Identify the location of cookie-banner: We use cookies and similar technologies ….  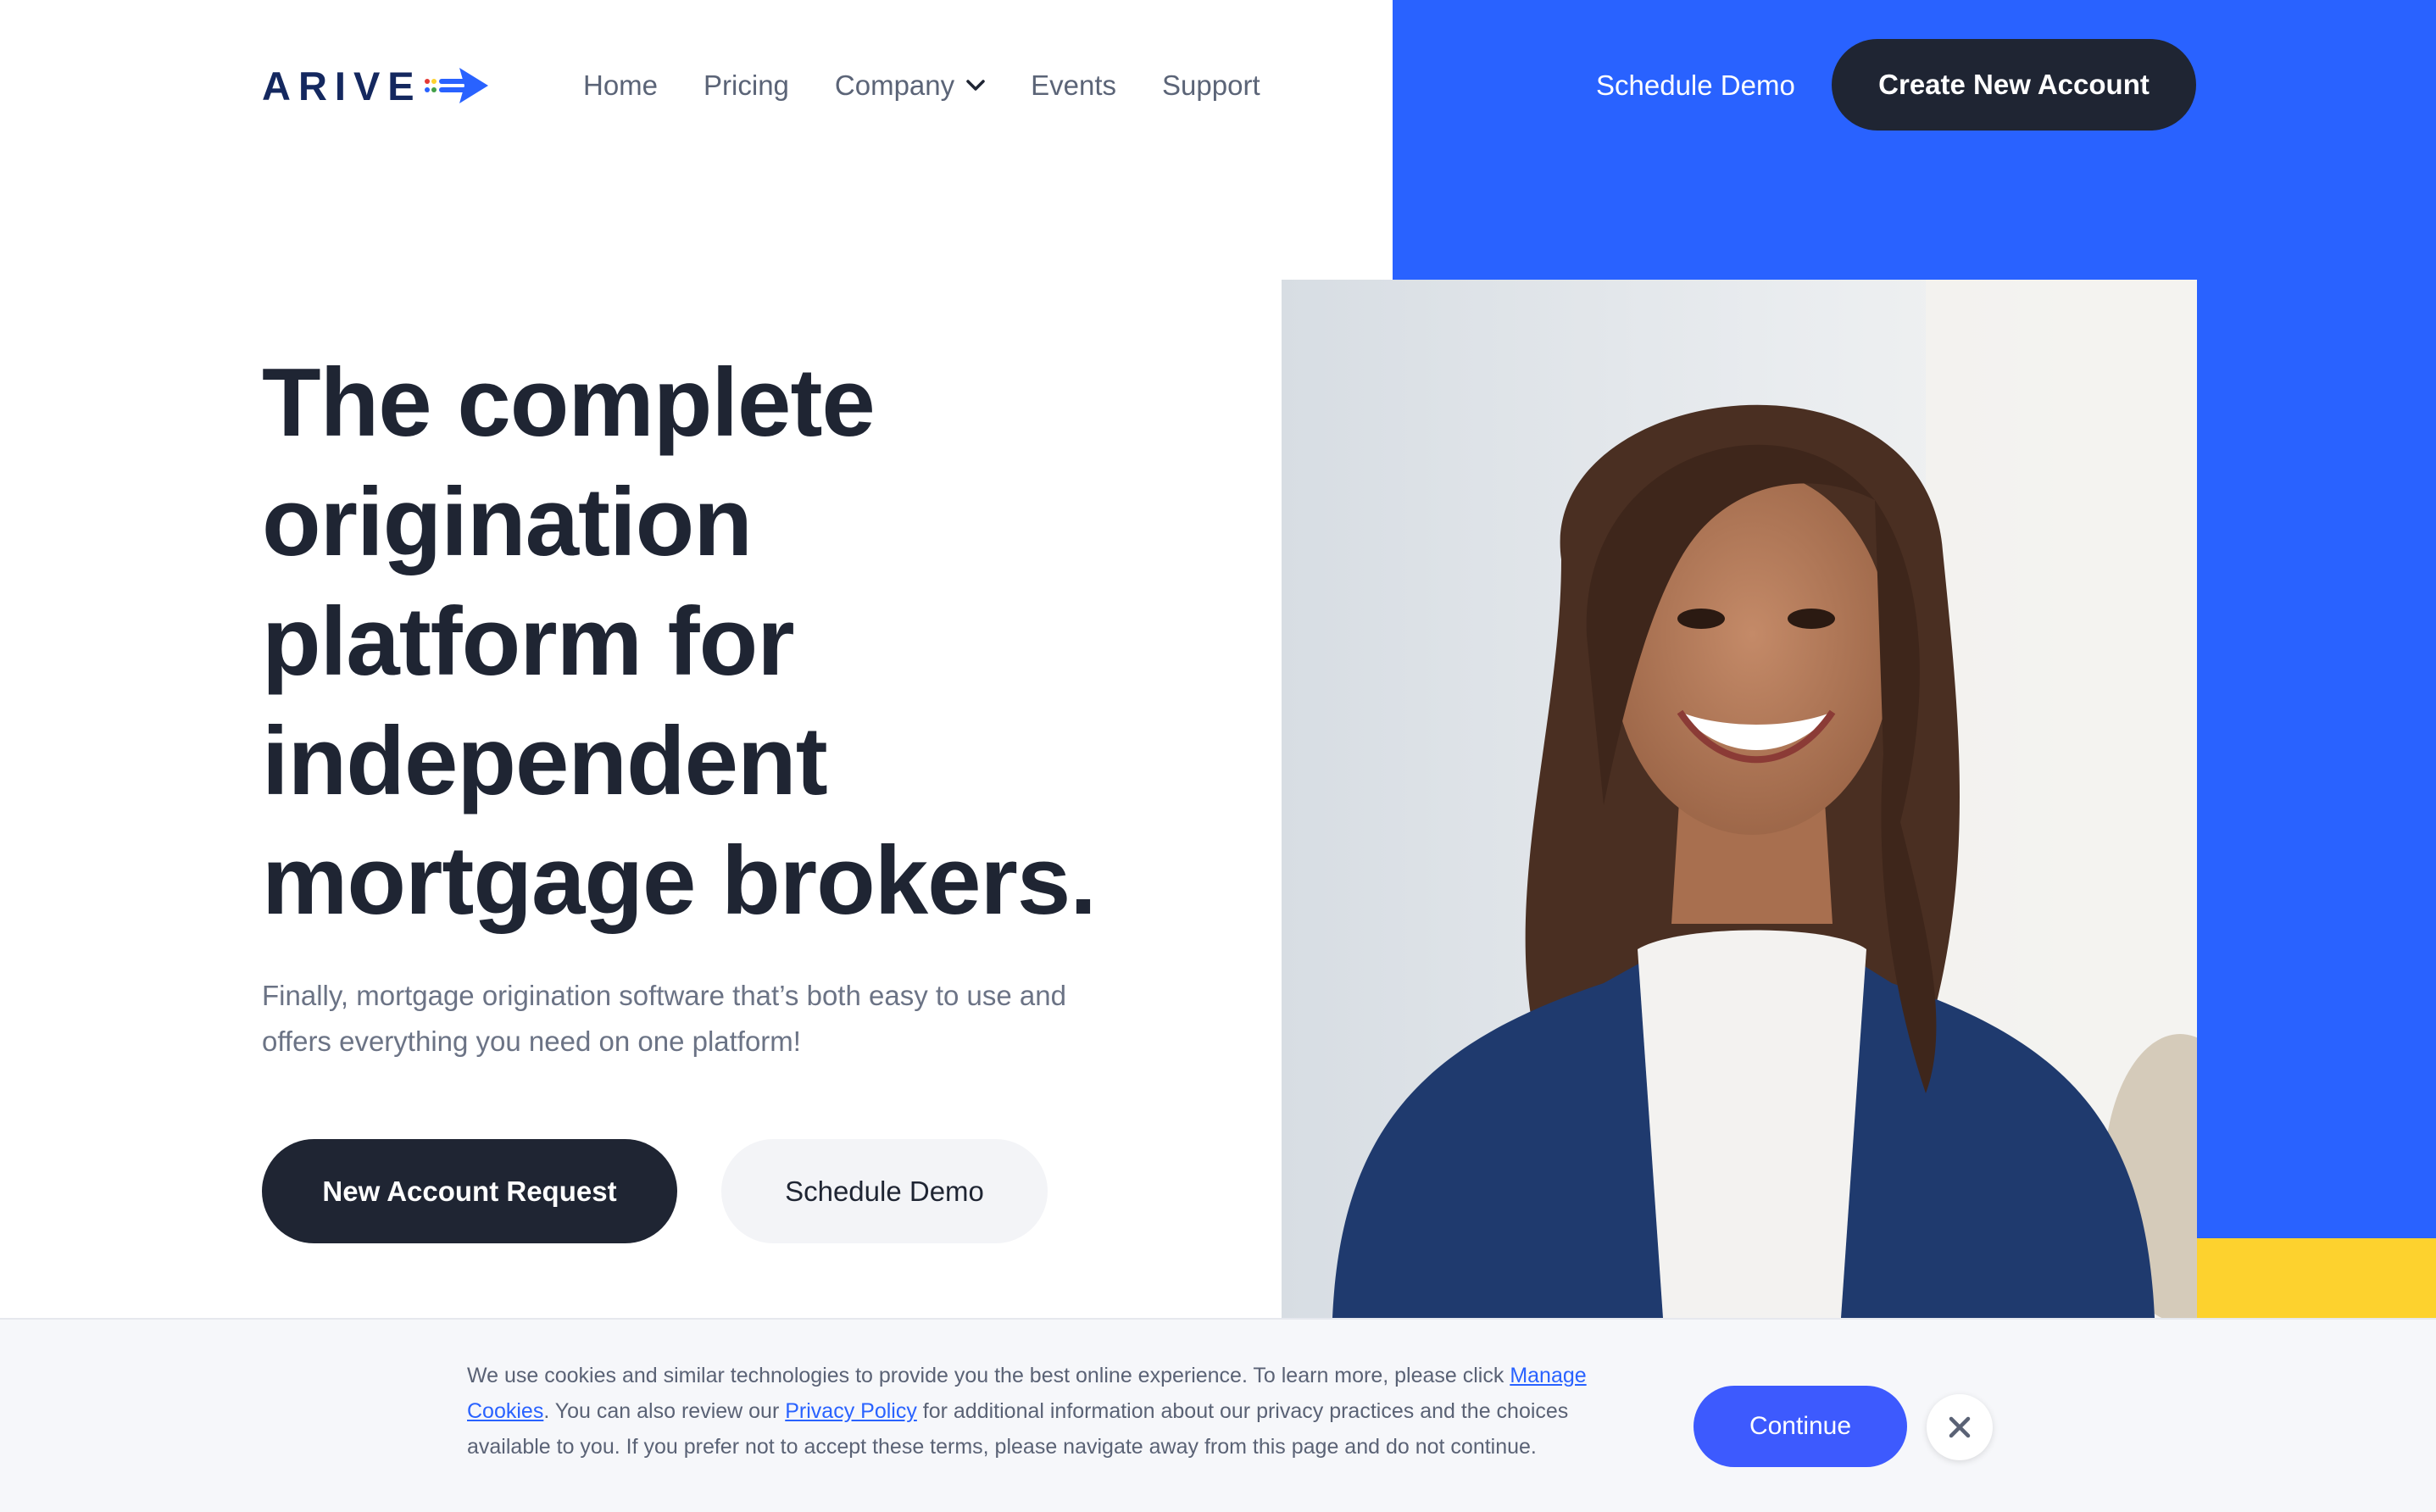
(1218, 1415).